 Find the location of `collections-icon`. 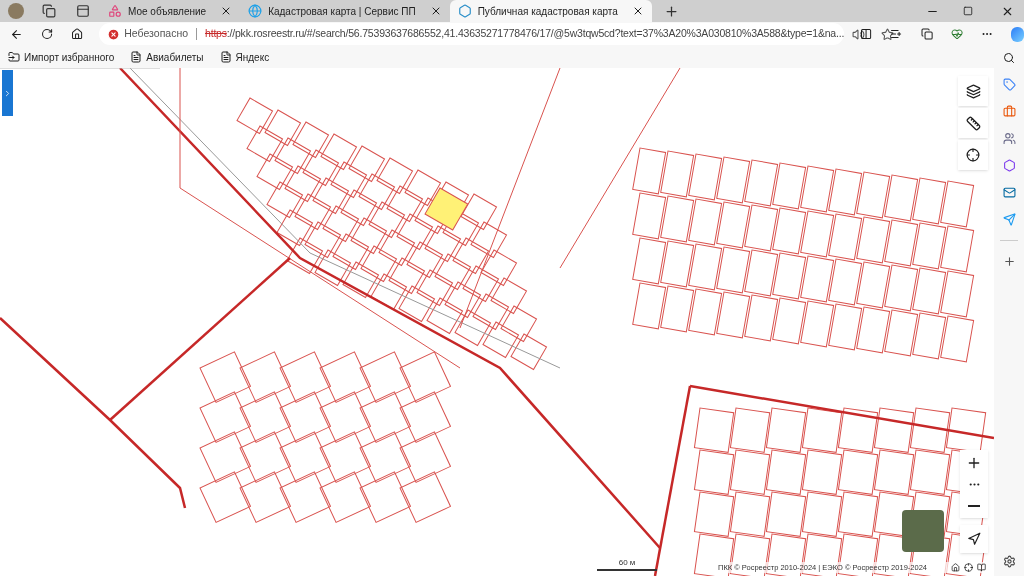

collections-icon is located at coordinates (926, 34).